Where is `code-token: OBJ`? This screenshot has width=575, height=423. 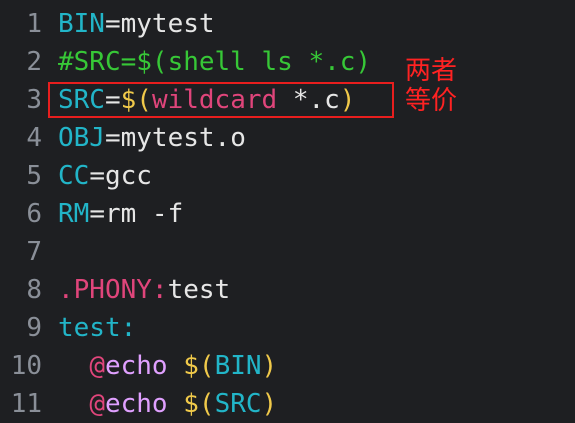
code-token: OBJ is located at coordinates (81, 138).